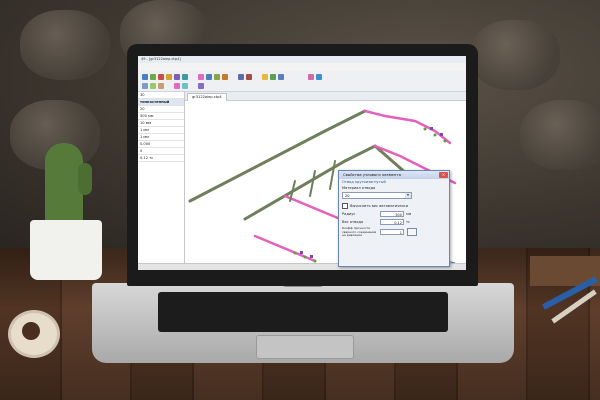  I want to click on measure-icon, so click(161, 86).